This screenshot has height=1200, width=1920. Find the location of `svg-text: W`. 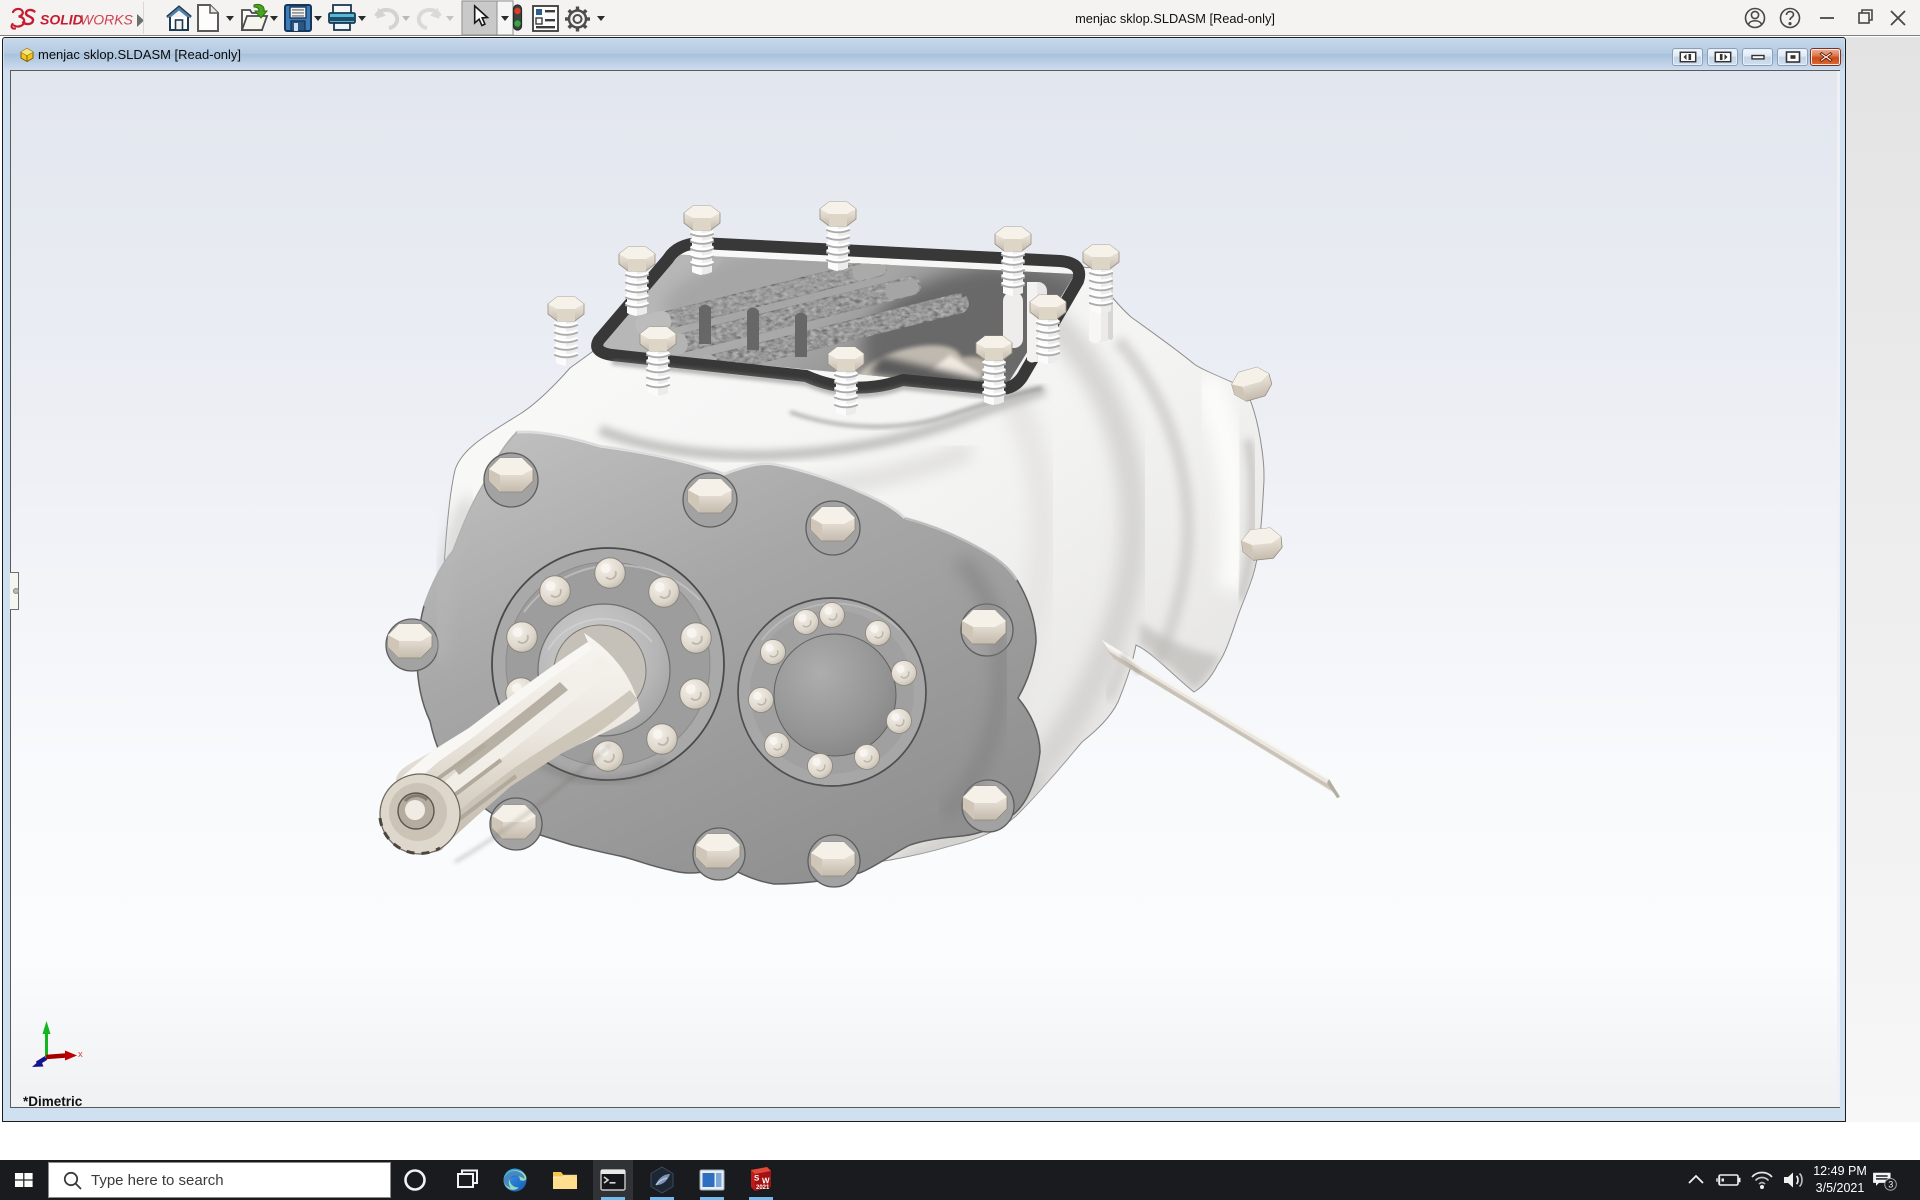

svg-text: W is located at coordinates (766, 1180).